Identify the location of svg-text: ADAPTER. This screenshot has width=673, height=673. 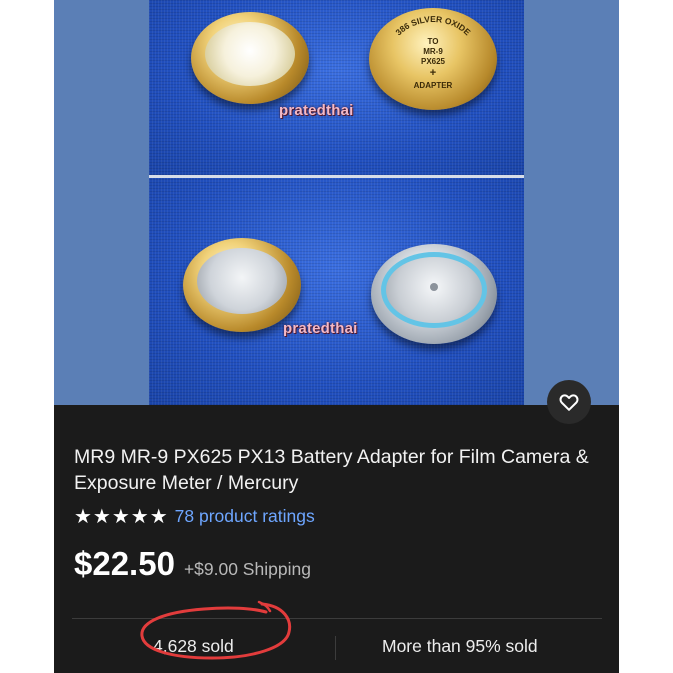
(433, 85).